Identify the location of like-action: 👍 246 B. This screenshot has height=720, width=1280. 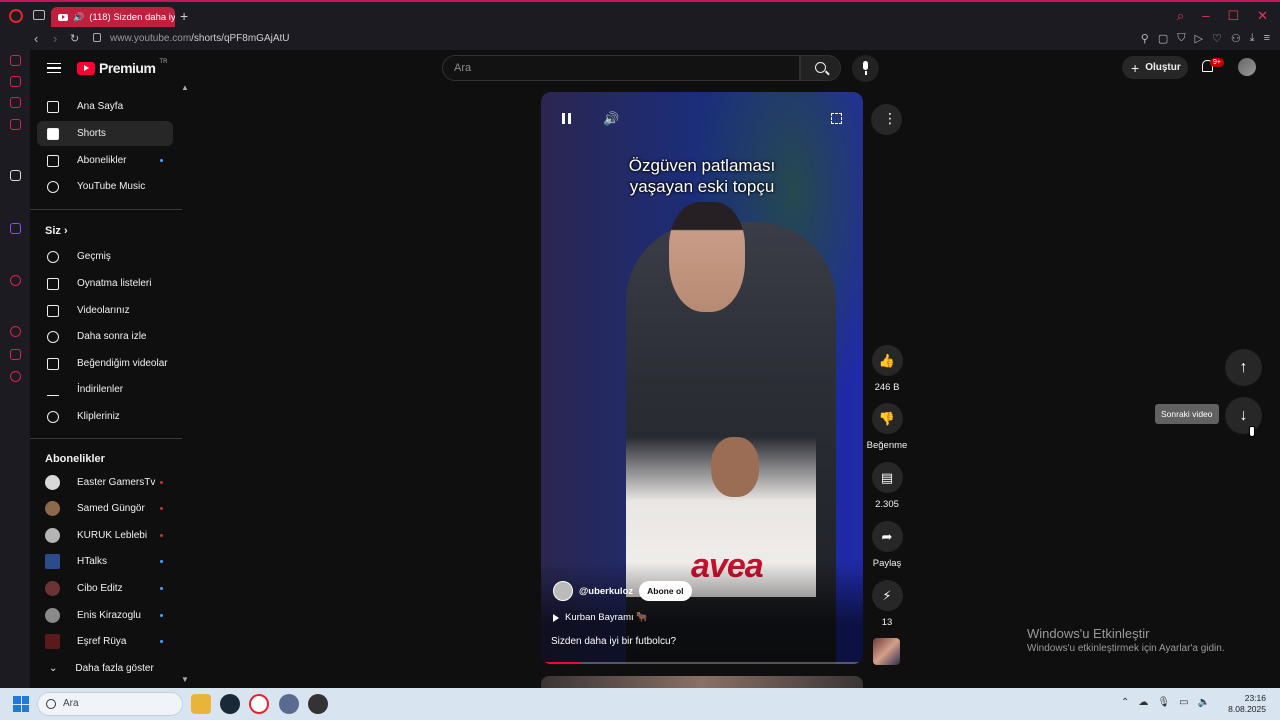
(887, 369).